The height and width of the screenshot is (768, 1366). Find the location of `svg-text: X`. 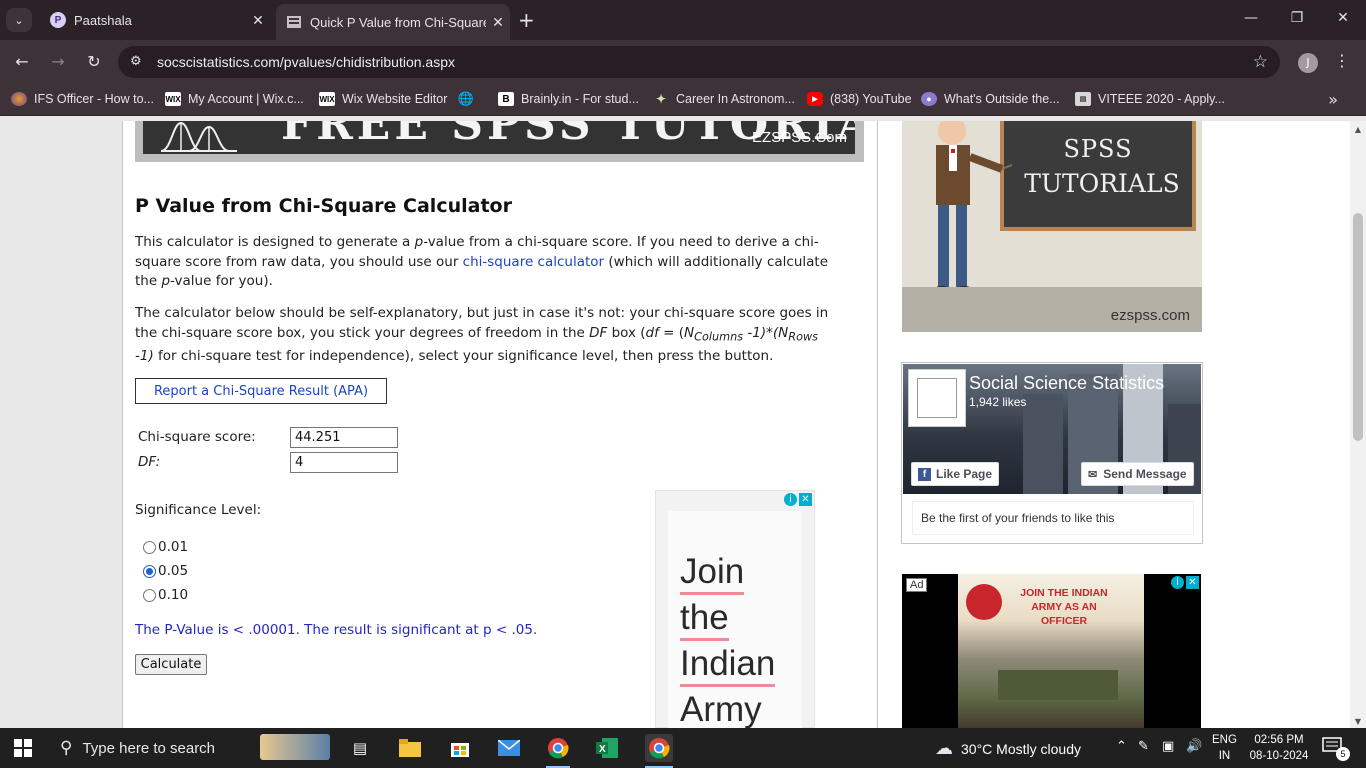

svg-text: X is located at coordinates (602, 749).